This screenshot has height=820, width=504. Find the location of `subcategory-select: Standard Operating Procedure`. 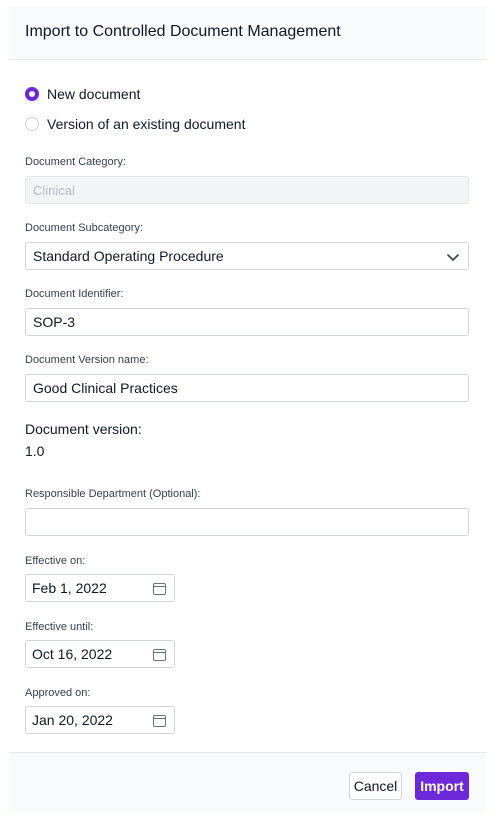

subcategory-select: Standard Operating Procedure is located at coordinates (247, 256).